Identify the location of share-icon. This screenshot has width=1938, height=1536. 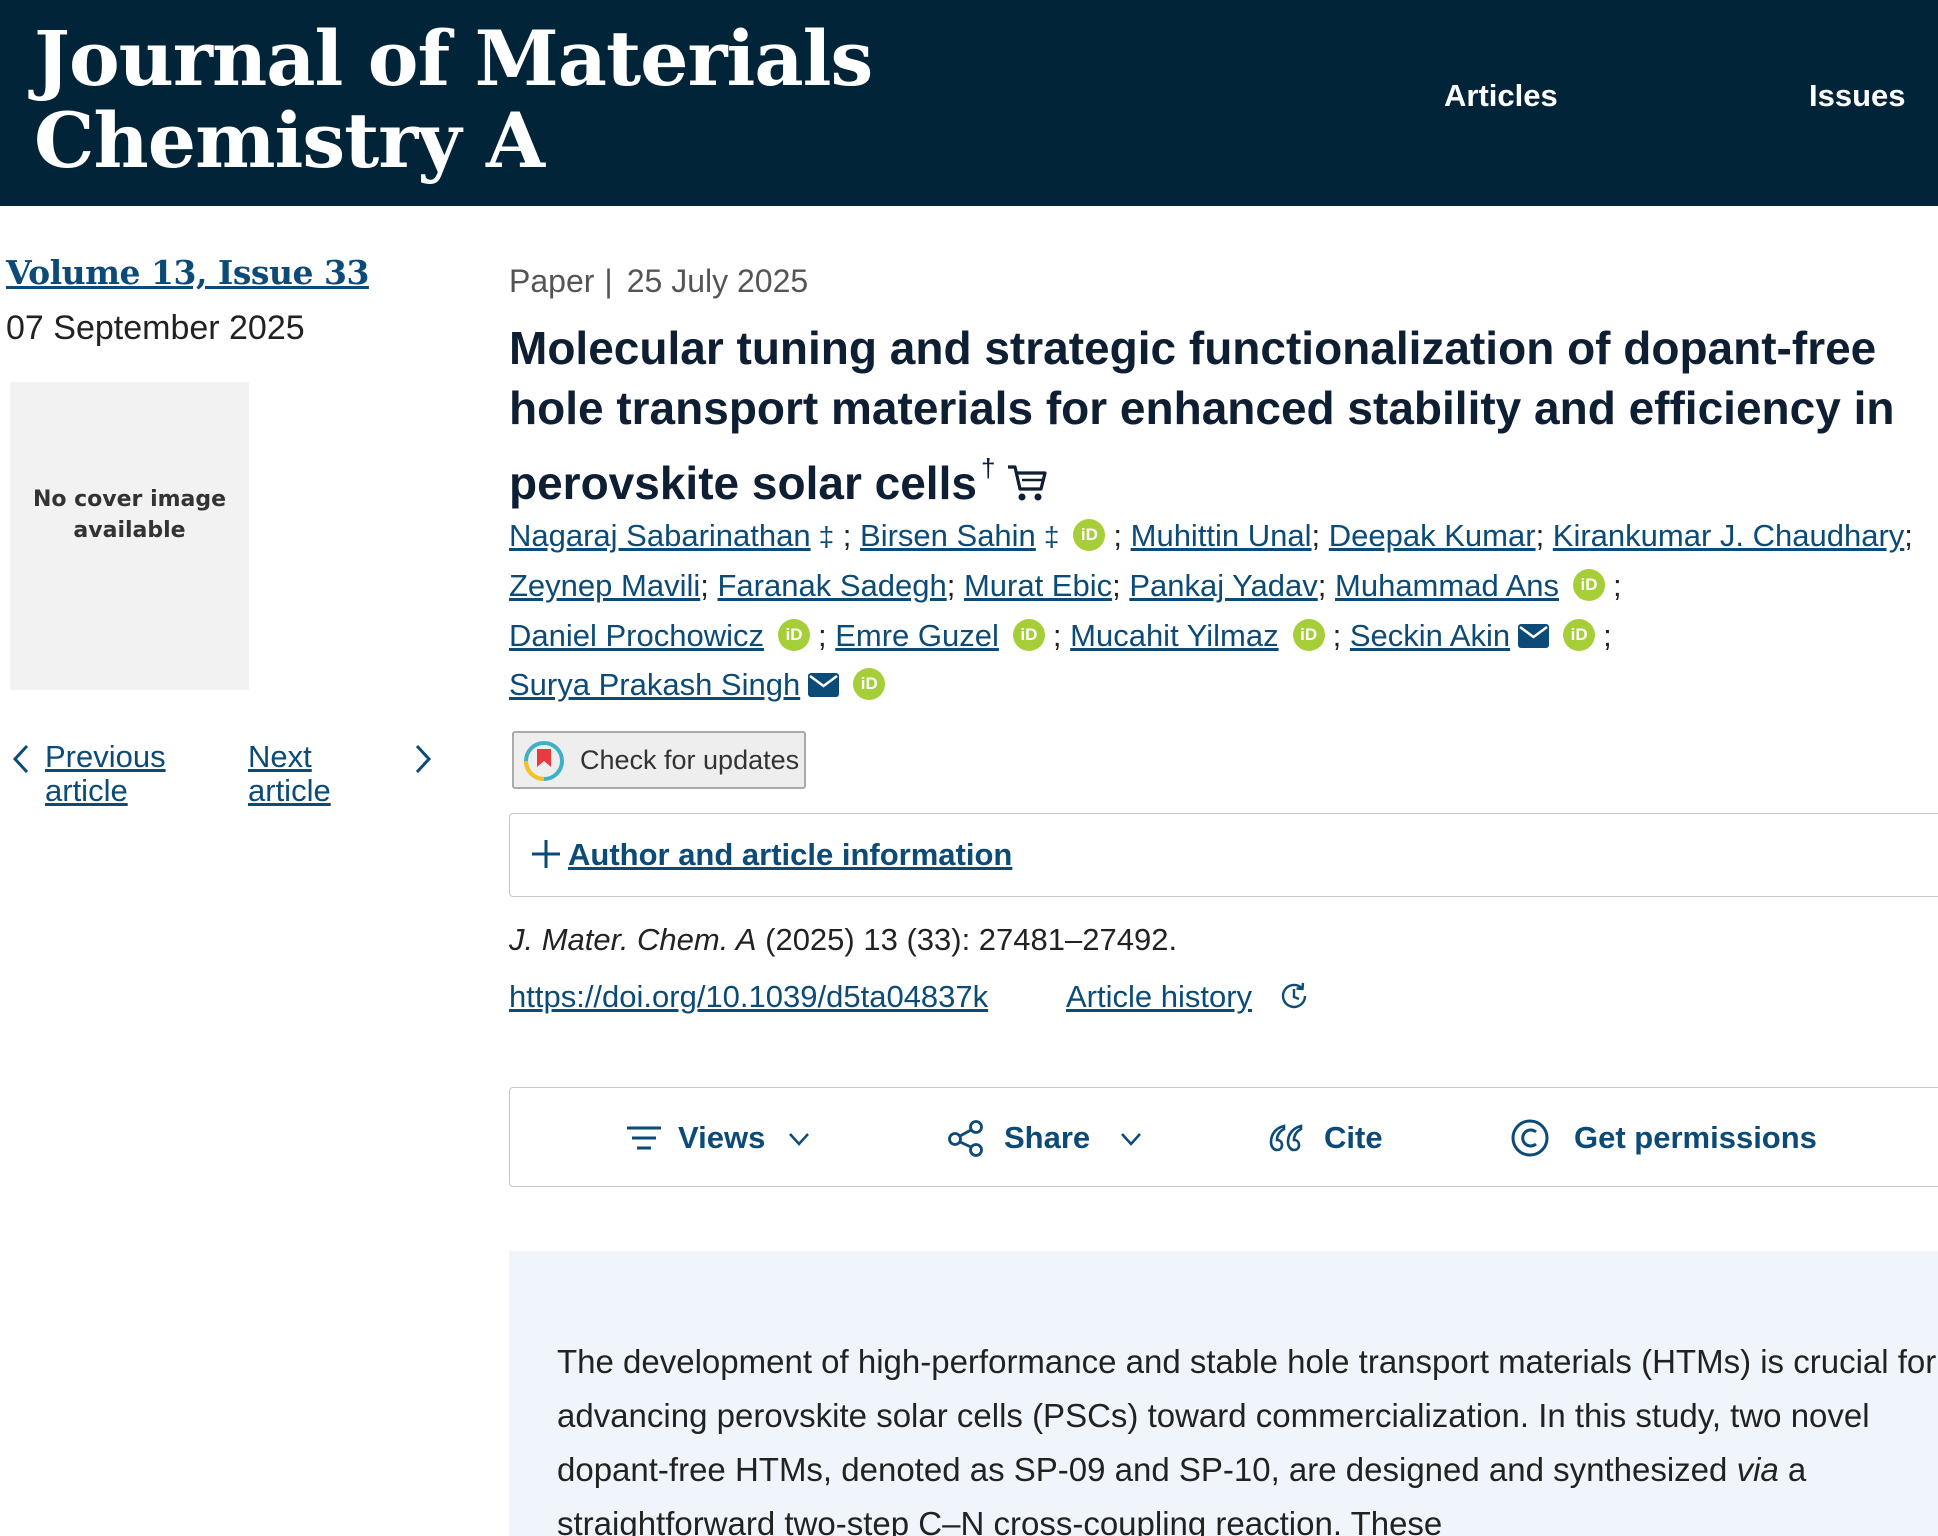
(965, 1138).